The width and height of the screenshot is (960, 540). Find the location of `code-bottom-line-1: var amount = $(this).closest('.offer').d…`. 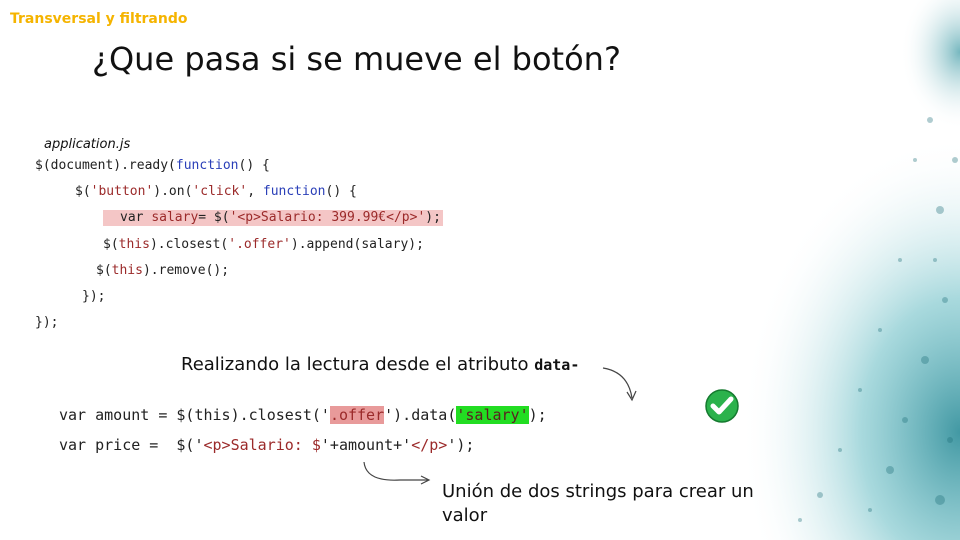

code-bottom-line-1: var amount = $(this).closest('.offer').d… is located at coordinates (303, 415).